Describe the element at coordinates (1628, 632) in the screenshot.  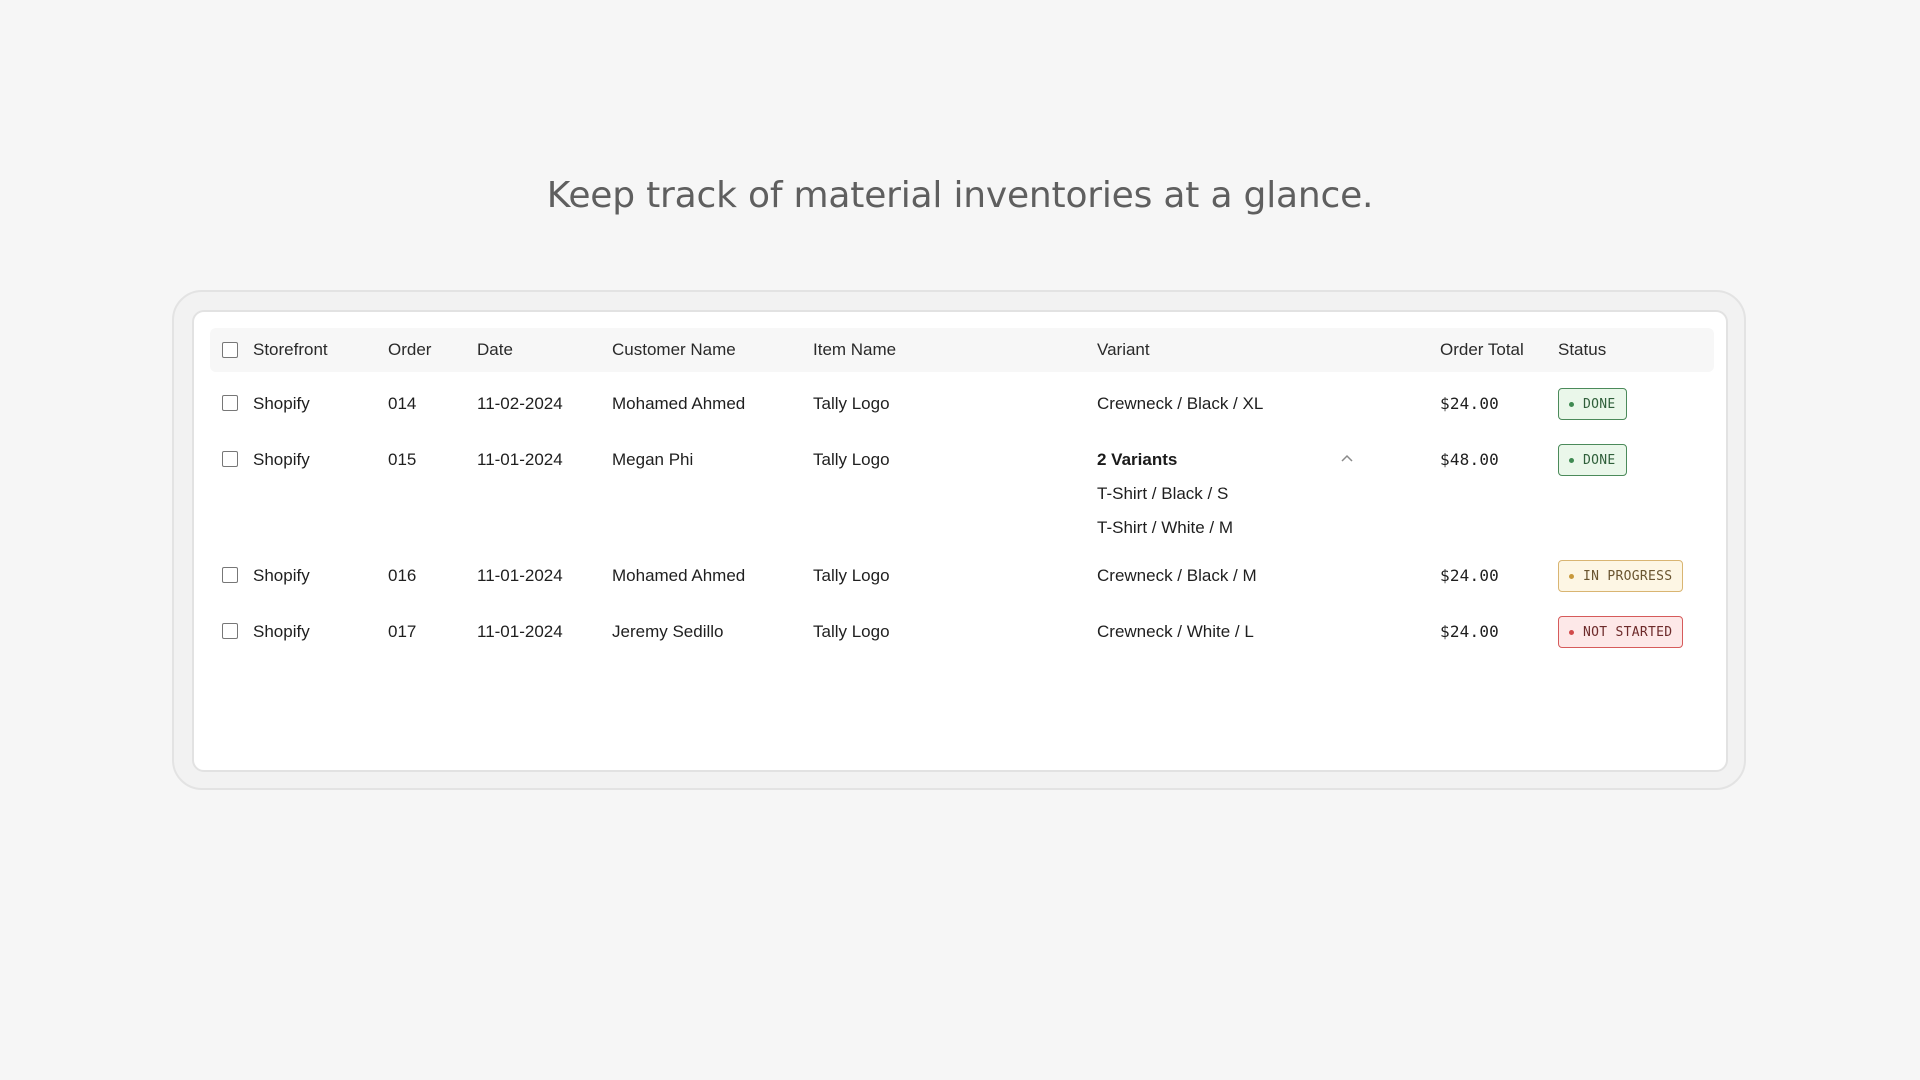
I see `status-label: NOT STARTED` at that location.